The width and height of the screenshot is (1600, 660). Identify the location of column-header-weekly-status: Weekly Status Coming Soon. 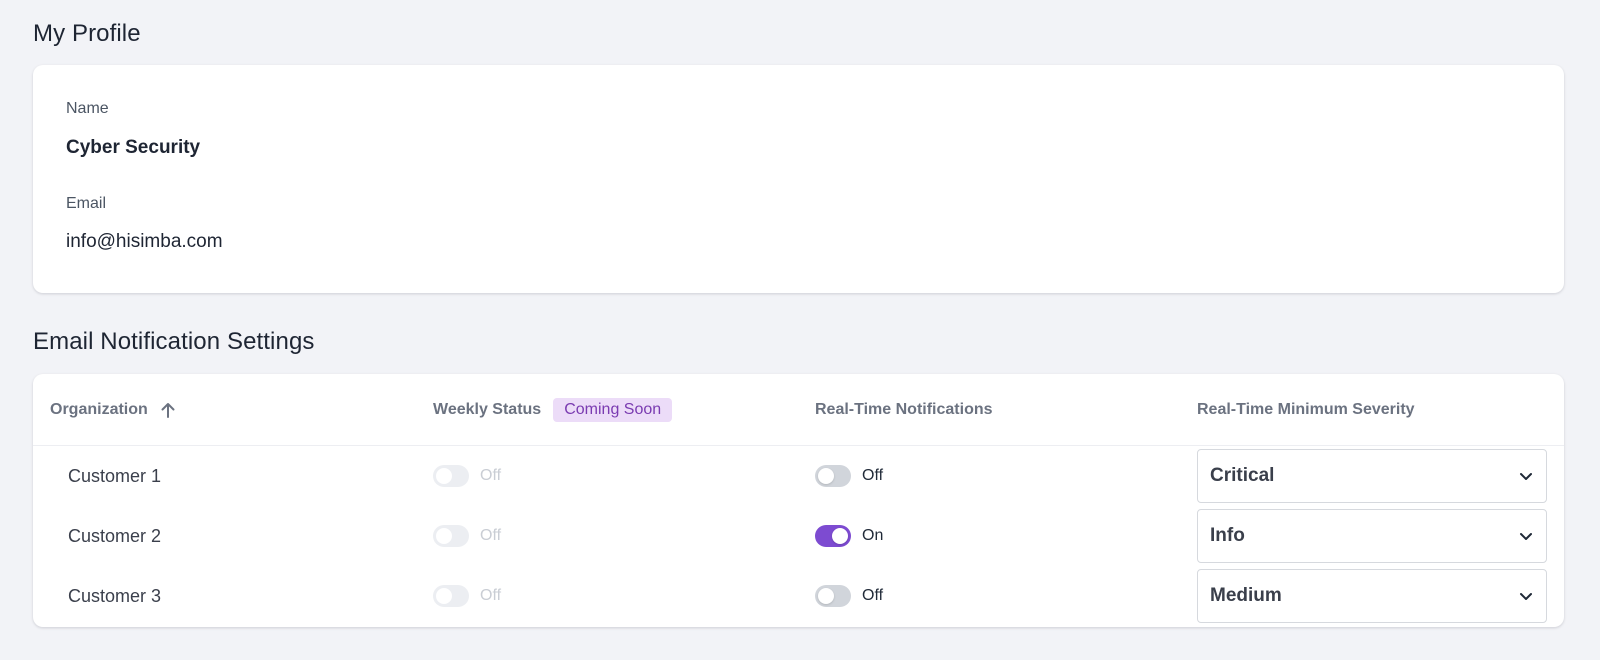
(553, 410).